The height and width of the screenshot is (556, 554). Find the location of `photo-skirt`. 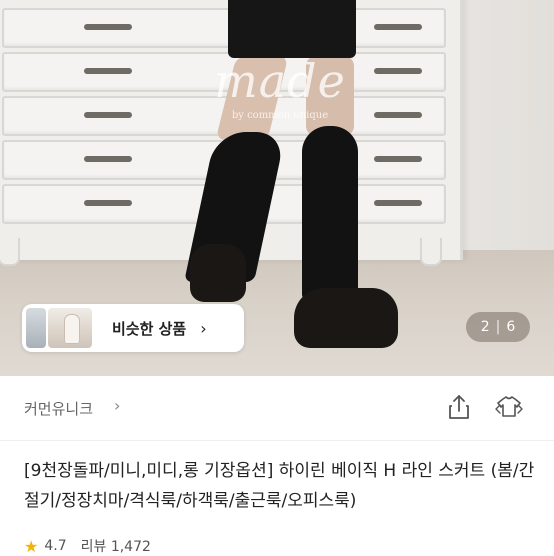

photo-skirt is located at coordinates (292, 29).